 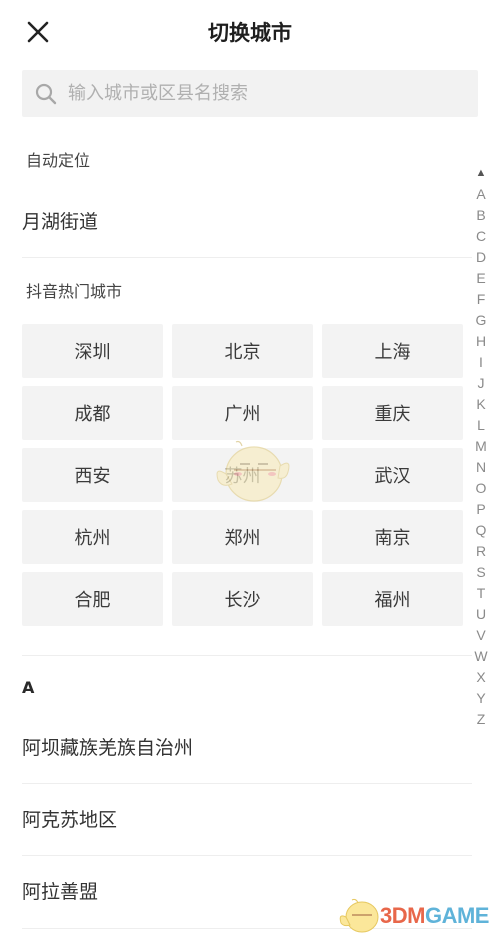 I want to click on hot-city-button: 深圳, so click(x=92, y=351).